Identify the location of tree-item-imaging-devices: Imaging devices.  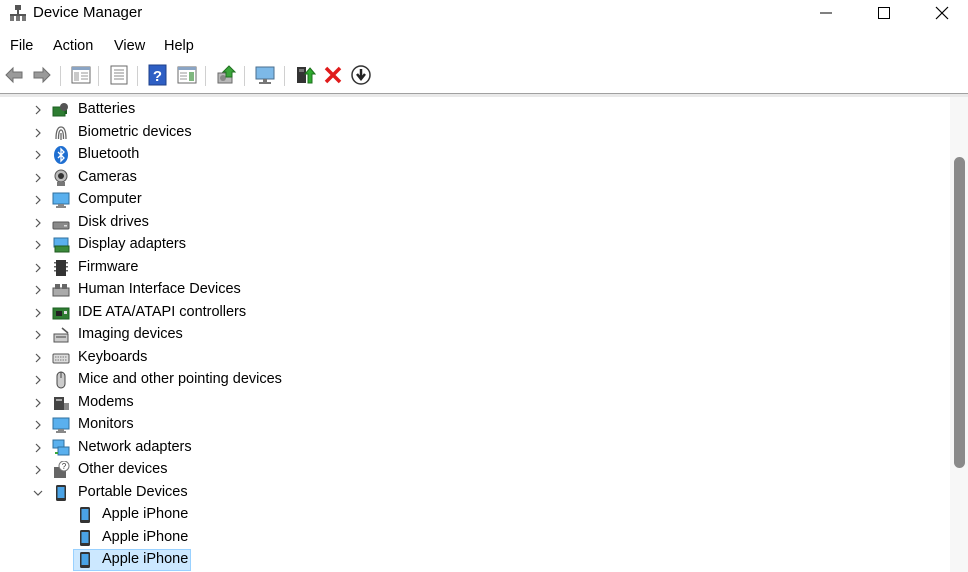
(475, 335).